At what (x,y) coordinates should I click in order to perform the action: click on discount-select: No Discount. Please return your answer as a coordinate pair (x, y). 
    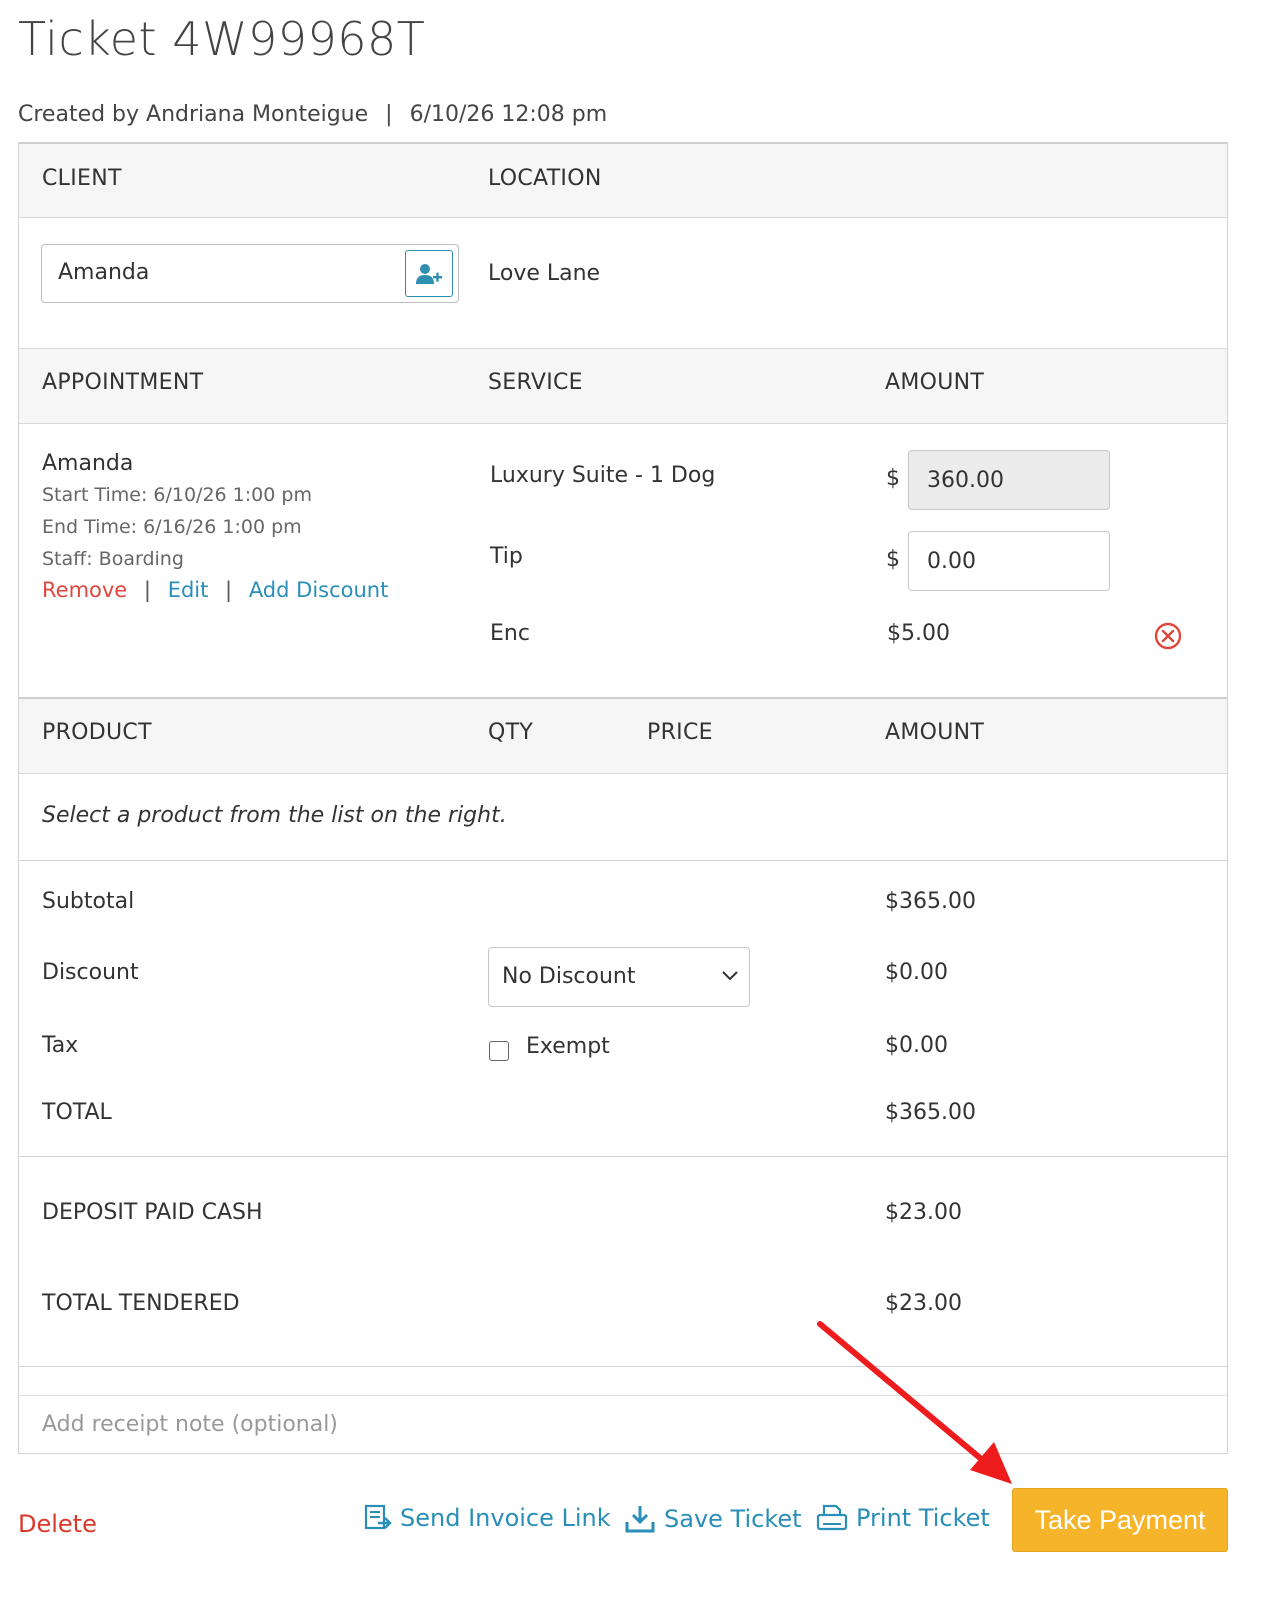
    Looking at the image, I should click on (619, 977).